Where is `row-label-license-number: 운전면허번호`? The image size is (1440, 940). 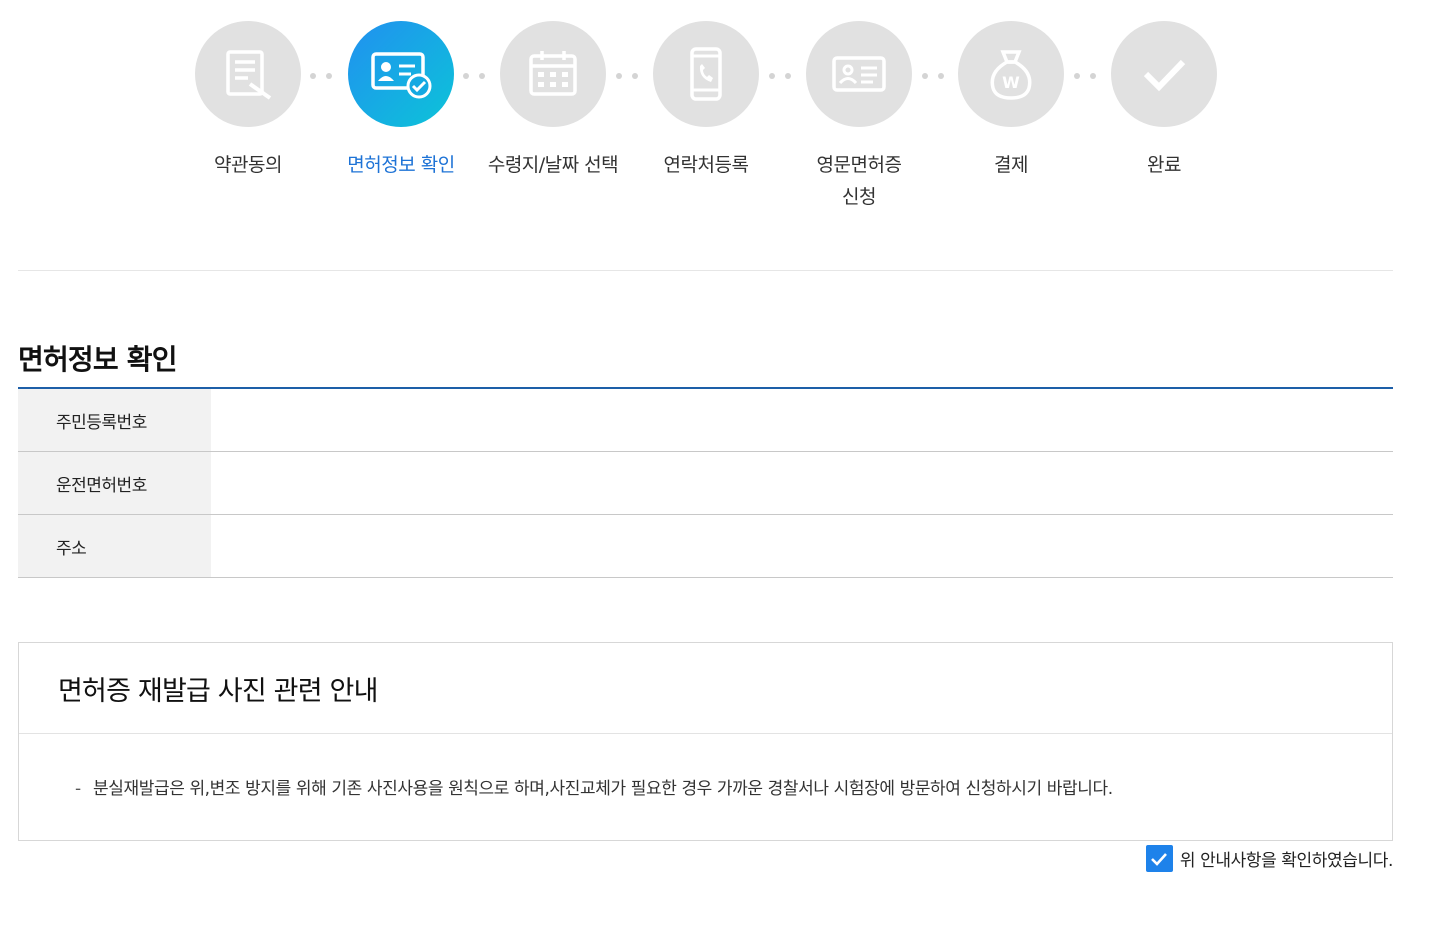 row-label-license-number: 운전면허번호 is located at coordinates (114, 483).